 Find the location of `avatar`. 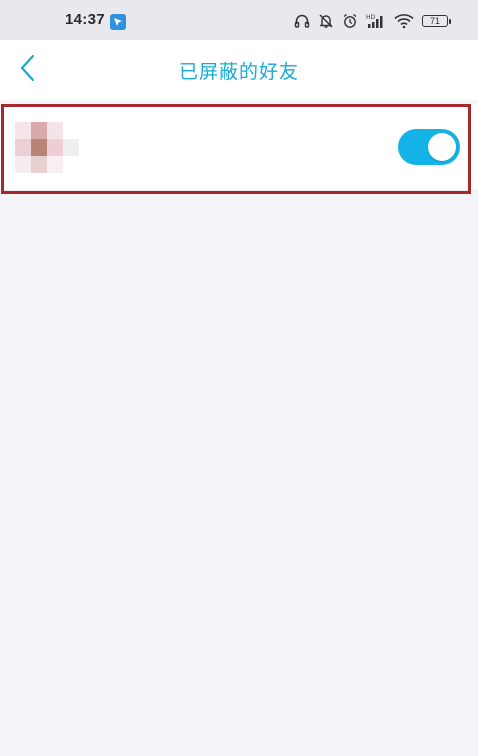

avatar is located at coordinates (47, 147).